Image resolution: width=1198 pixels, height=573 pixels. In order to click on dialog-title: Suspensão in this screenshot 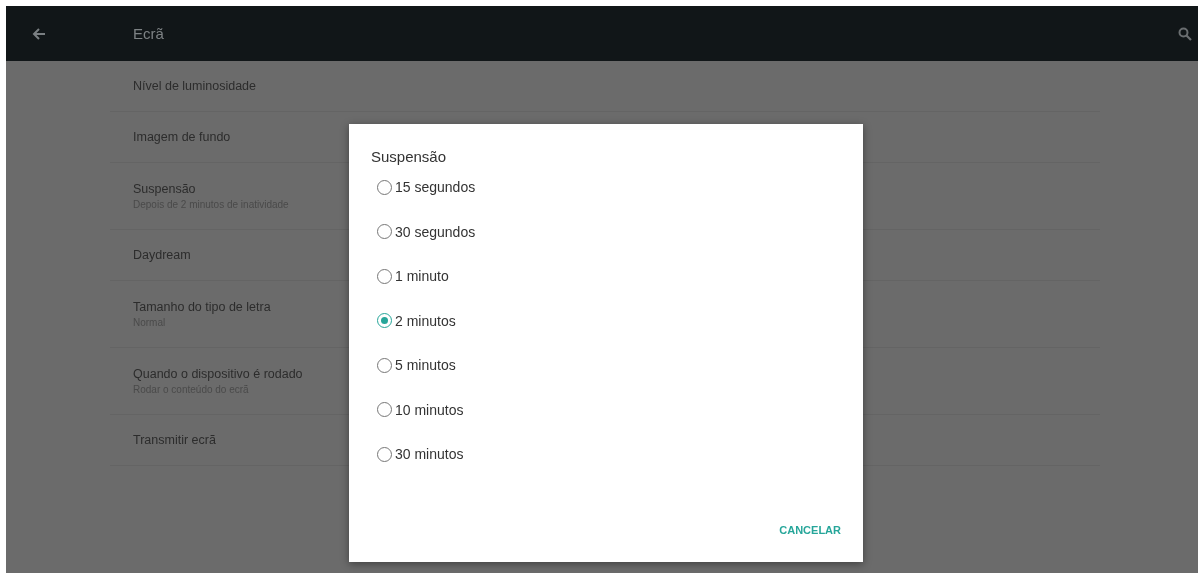, I will do `click(409, 156)`.